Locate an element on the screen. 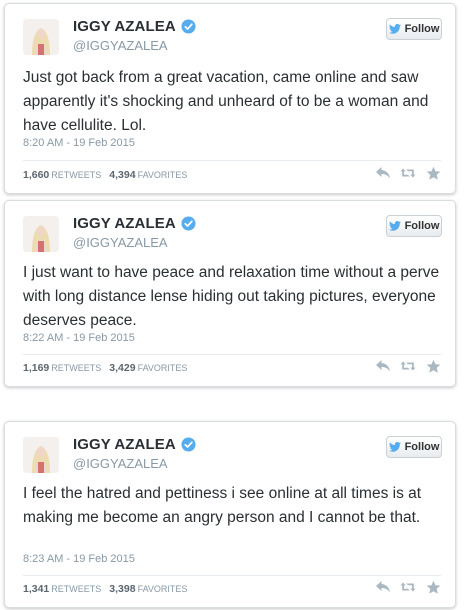 This screenshot has height=610, width=466. retweet-count: 1,660 is located at coordinates (36, 175).